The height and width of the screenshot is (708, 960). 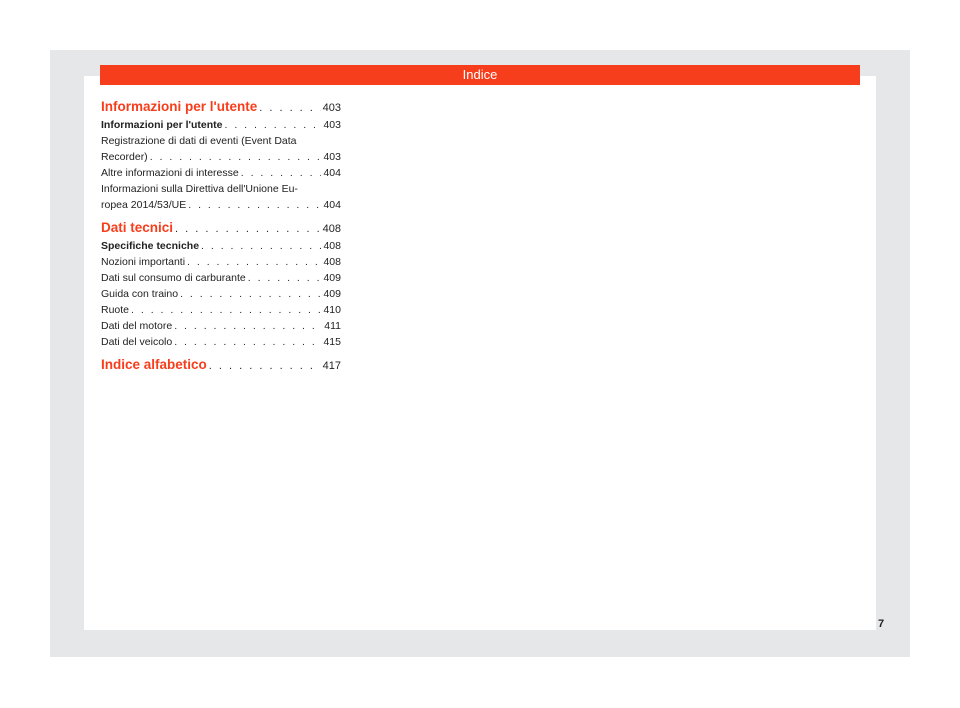 What do you see at coordinates (140, 294) in the screenshot?
I see `toc-item-label: Guida con traino` at bounding box center [140, 294].